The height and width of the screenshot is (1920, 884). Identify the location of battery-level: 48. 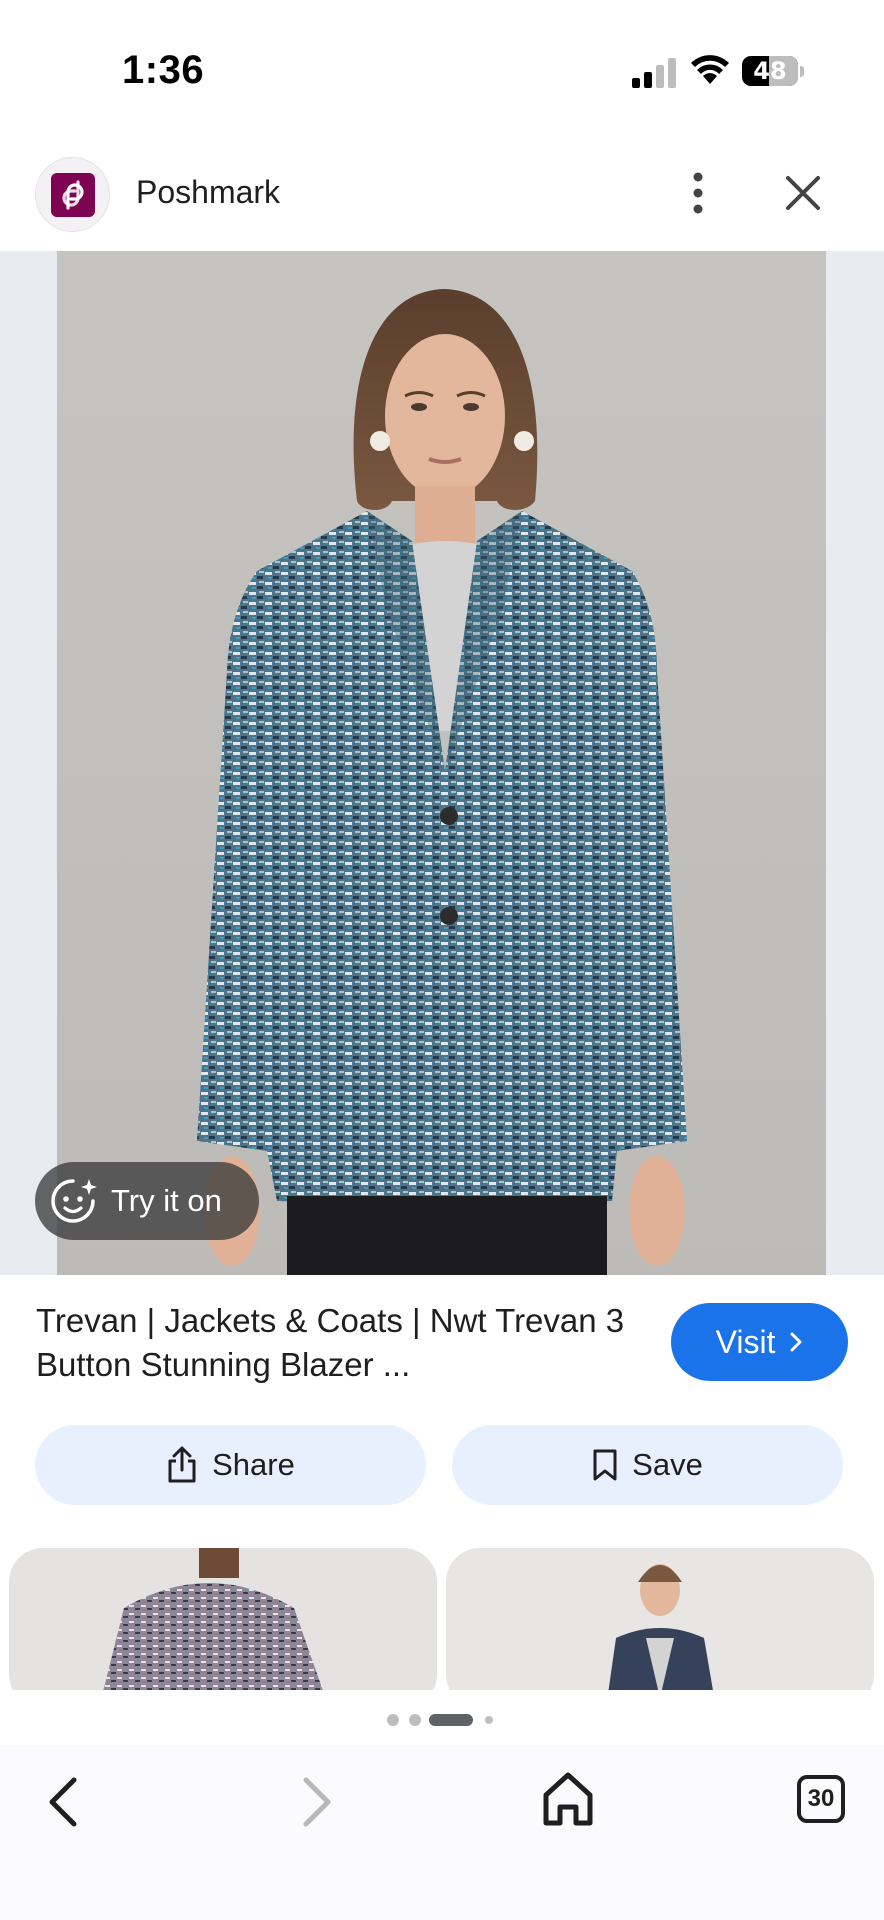
(770, 71).